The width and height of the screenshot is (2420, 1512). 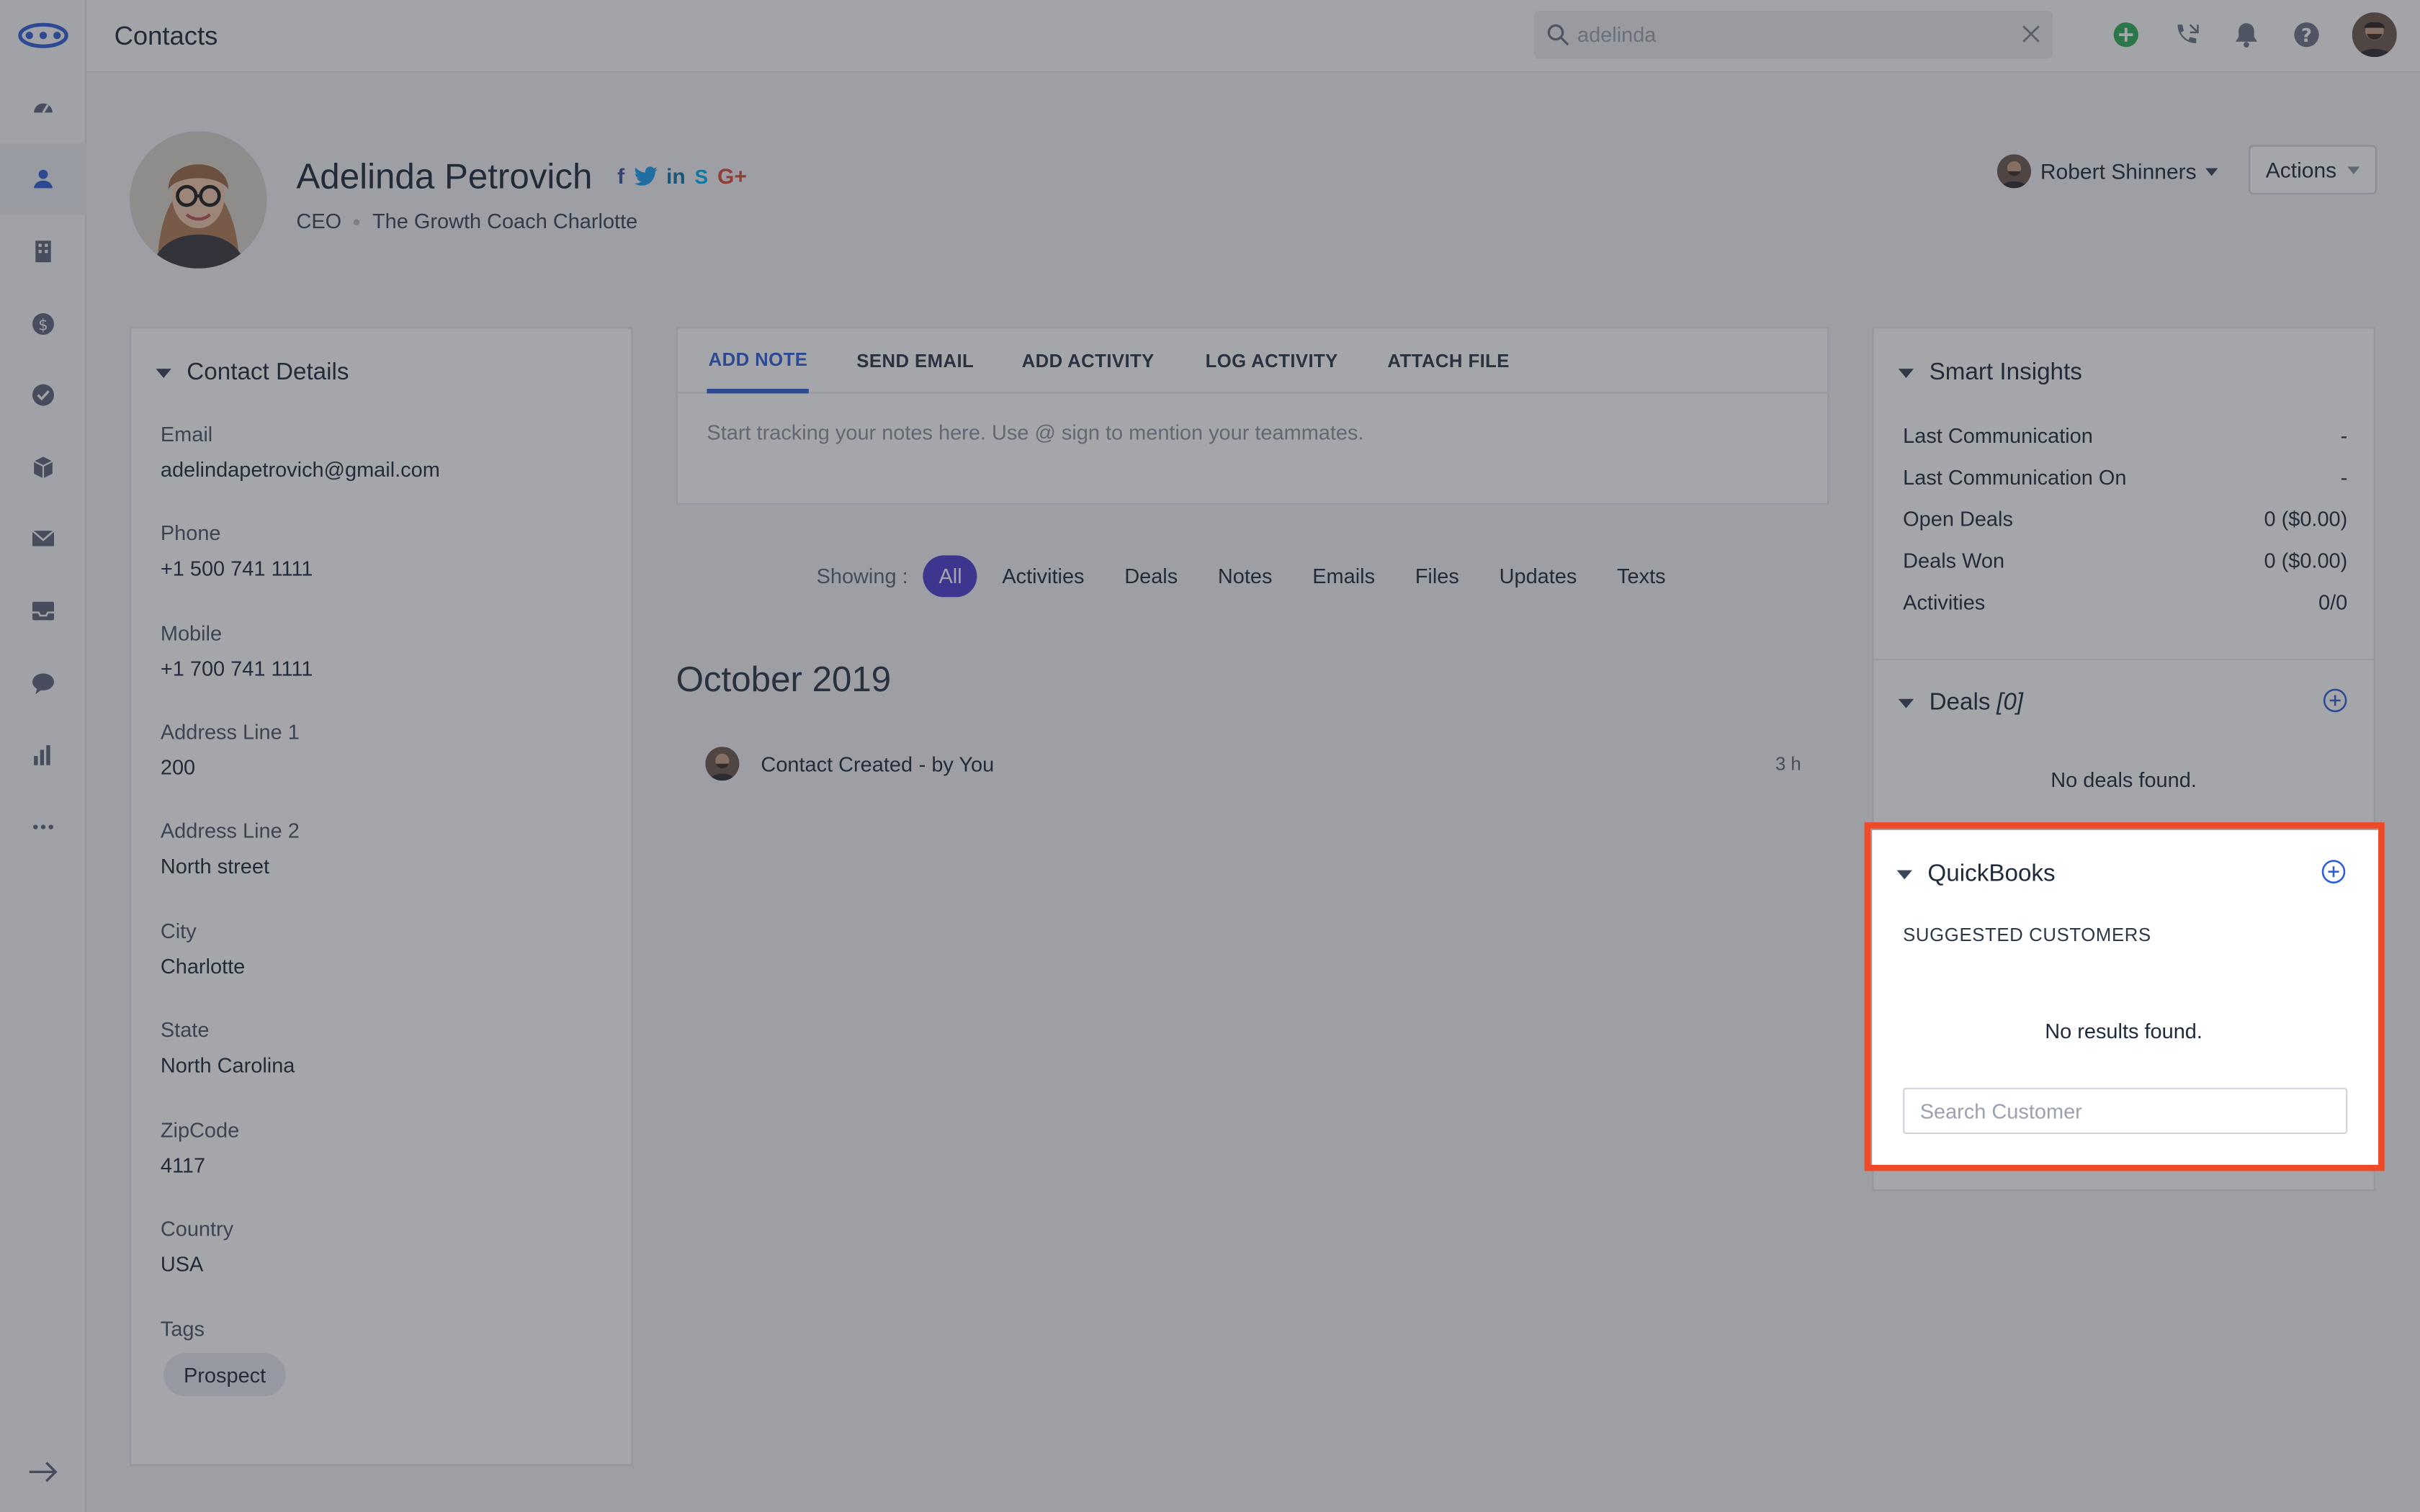 I want to click on sidebar: $, so click(x=43, y=756).